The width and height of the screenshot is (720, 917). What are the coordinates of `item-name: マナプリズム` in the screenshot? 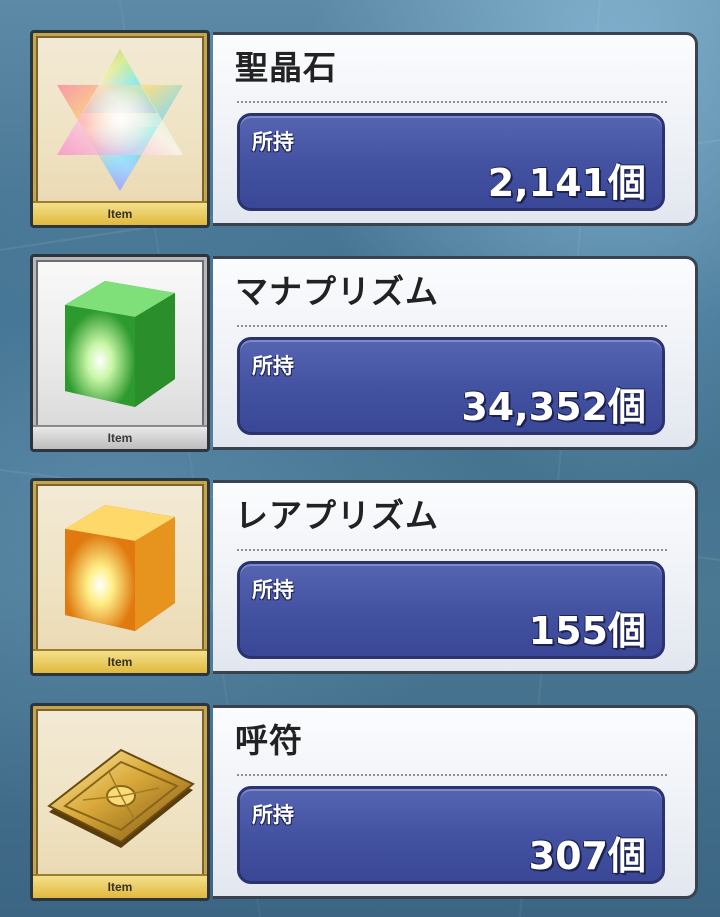 It's located at (337, 291).